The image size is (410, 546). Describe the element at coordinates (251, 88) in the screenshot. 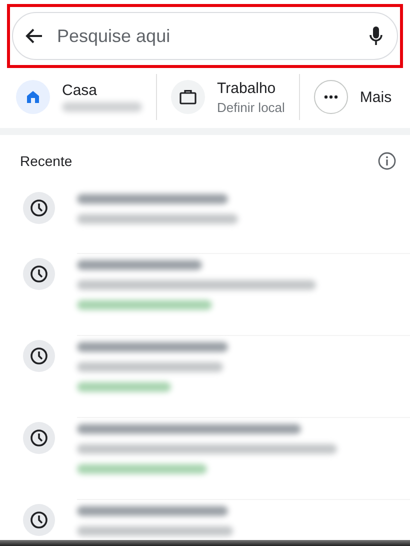

I see `shortcut-label: Trabalho` at that location.